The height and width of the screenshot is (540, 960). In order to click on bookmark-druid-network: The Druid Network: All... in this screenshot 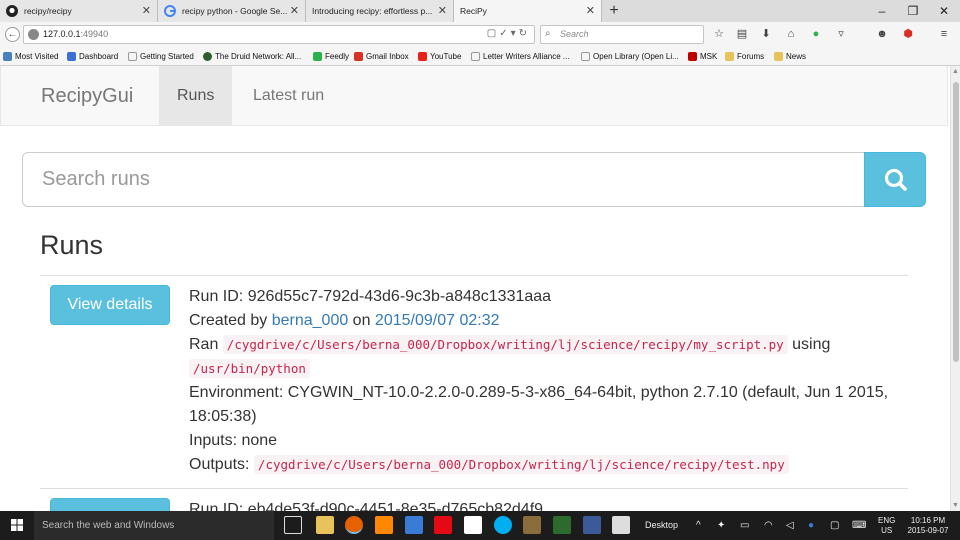, I will do `click(252, 56)`.